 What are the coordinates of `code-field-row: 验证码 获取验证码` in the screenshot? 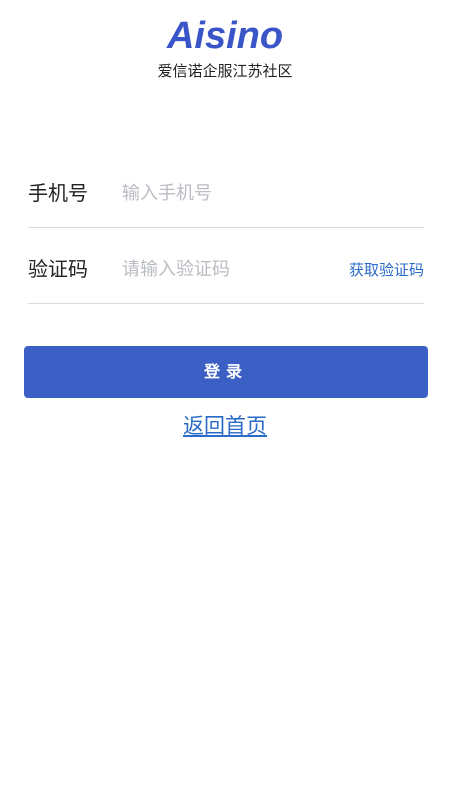 It's located at (226, 266).